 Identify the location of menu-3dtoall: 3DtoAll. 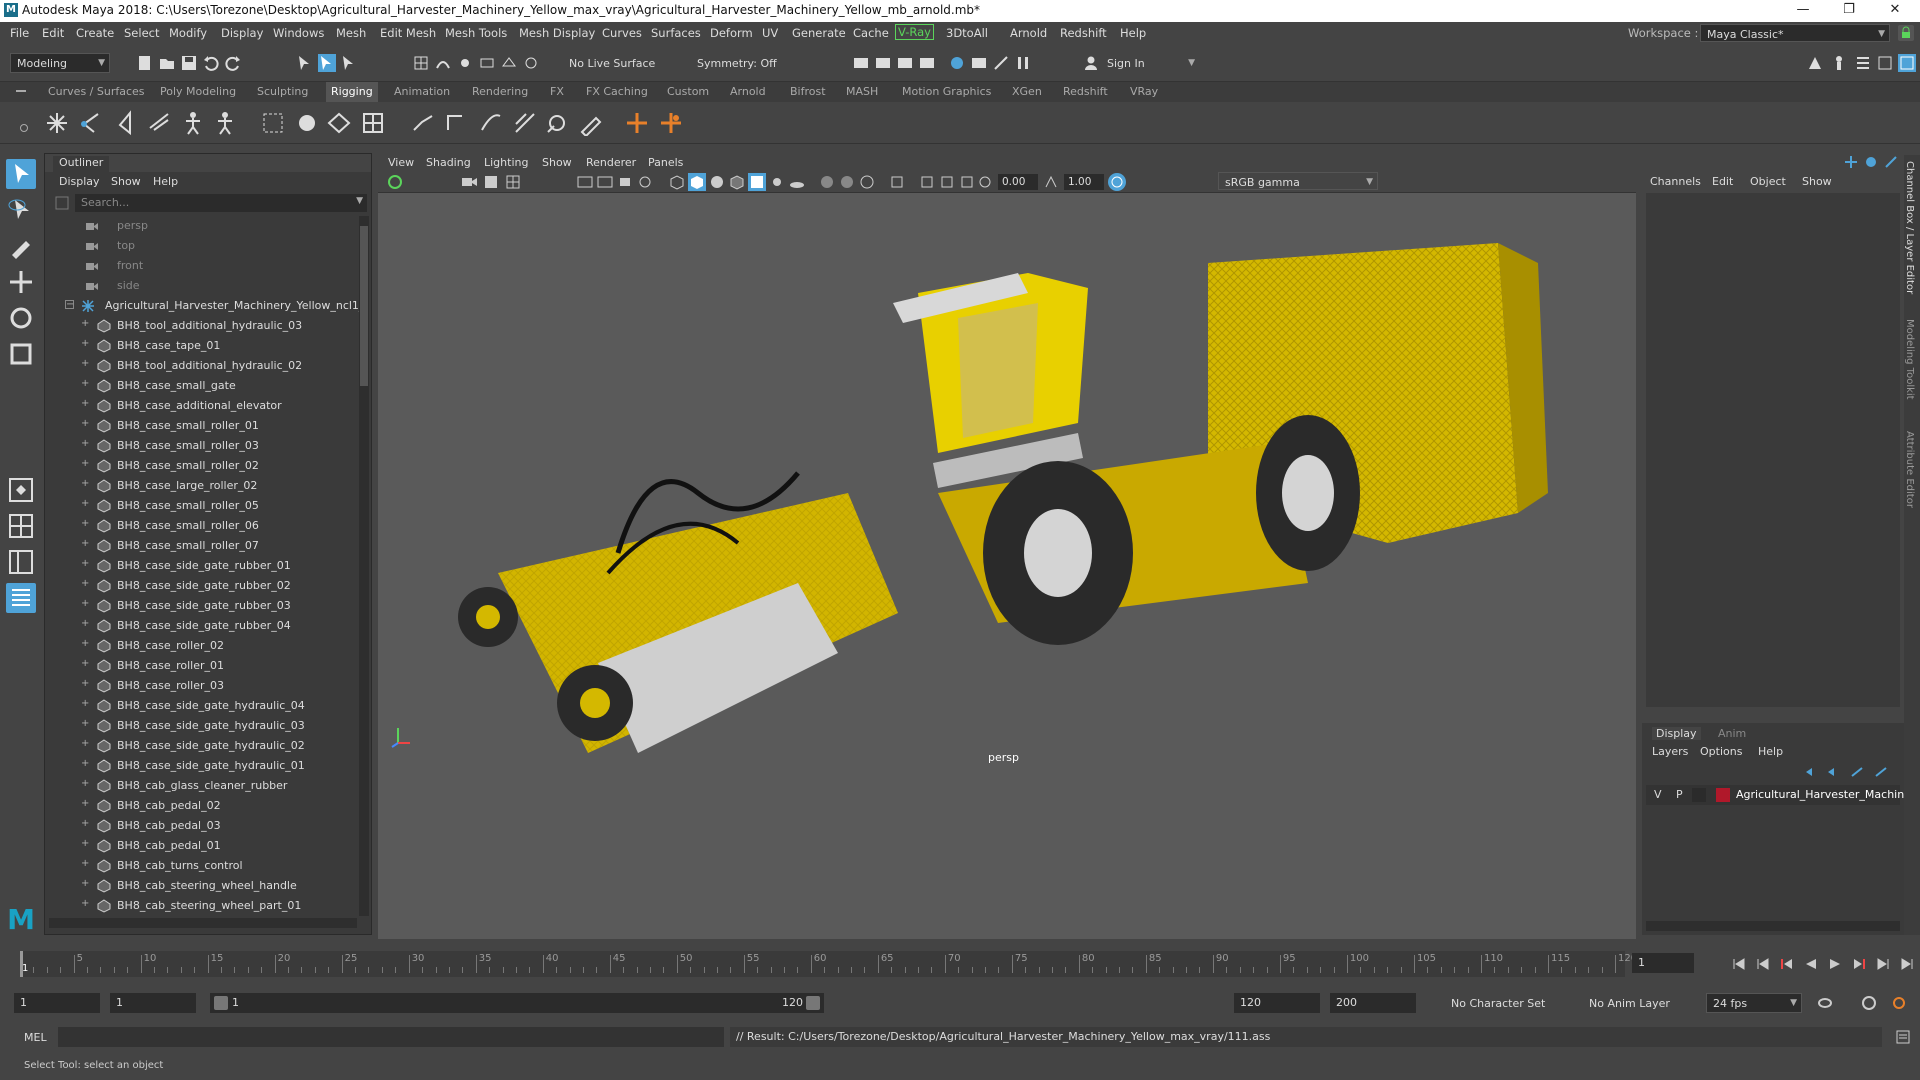
(967, 33).